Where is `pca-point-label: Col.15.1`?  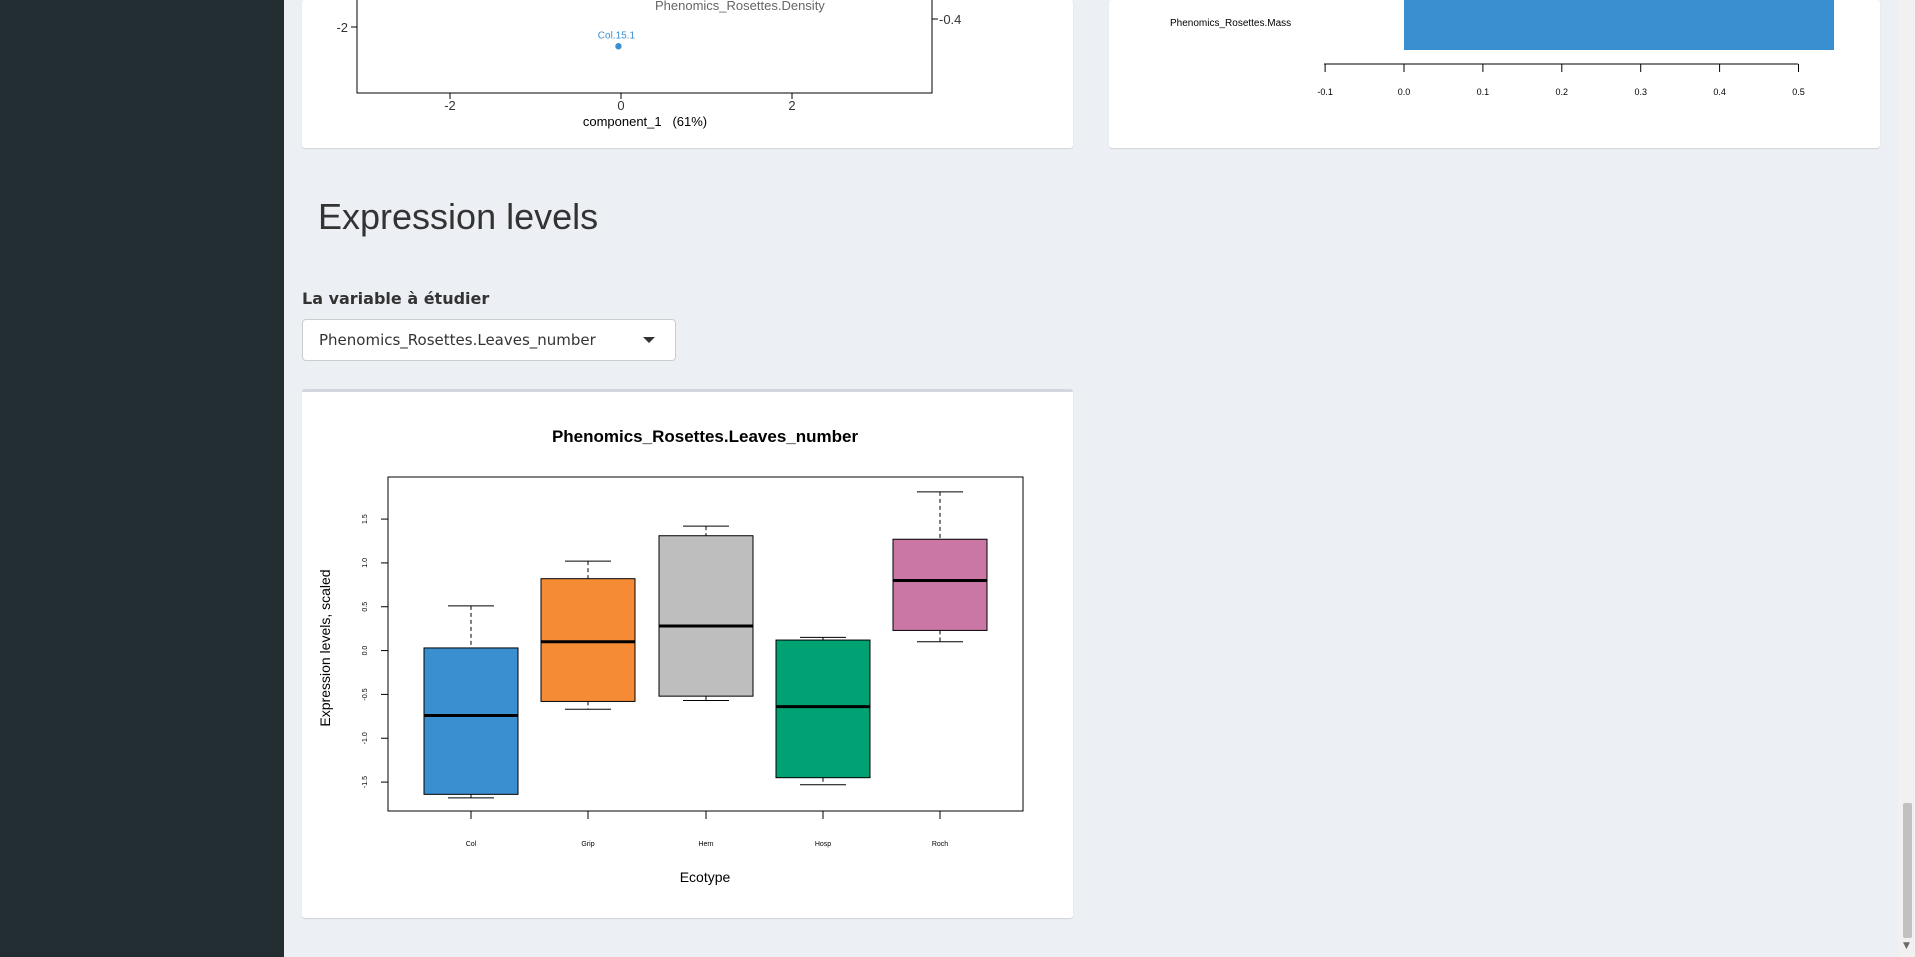
pca-point-label: Col.15.1 is located at coordinates (617, 35).